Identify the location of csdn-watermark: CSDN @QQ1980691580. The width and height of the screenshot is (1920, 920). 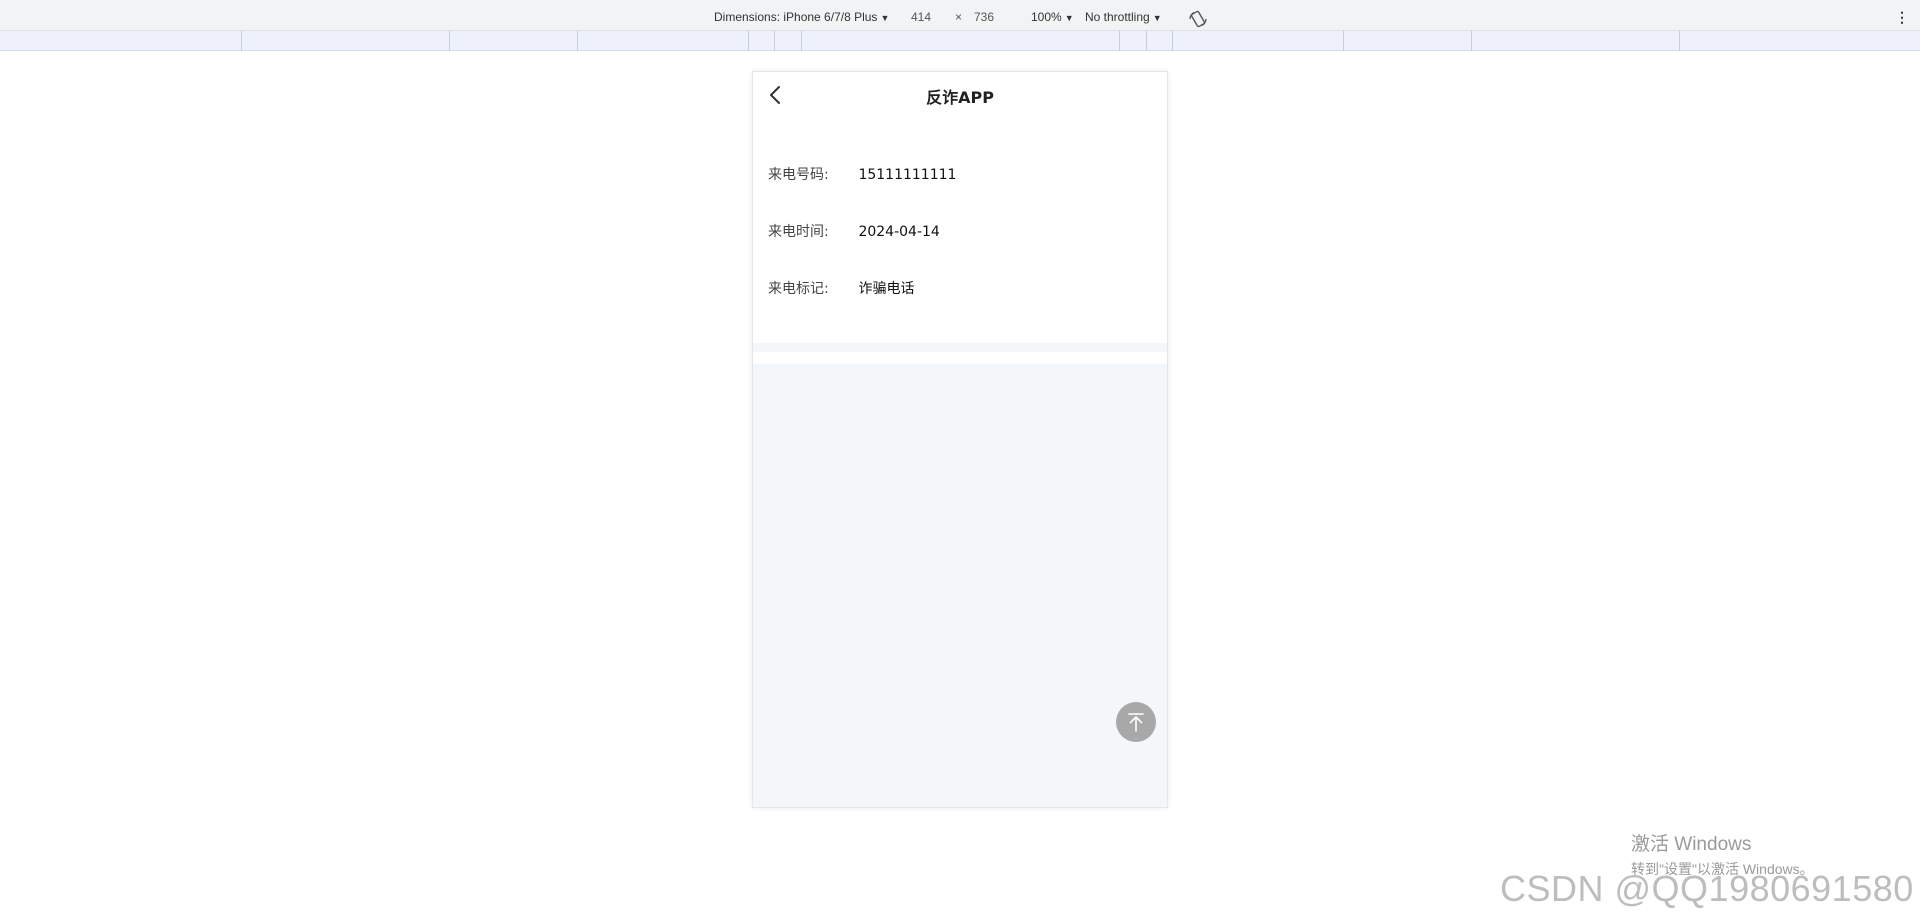
(1707, 888).